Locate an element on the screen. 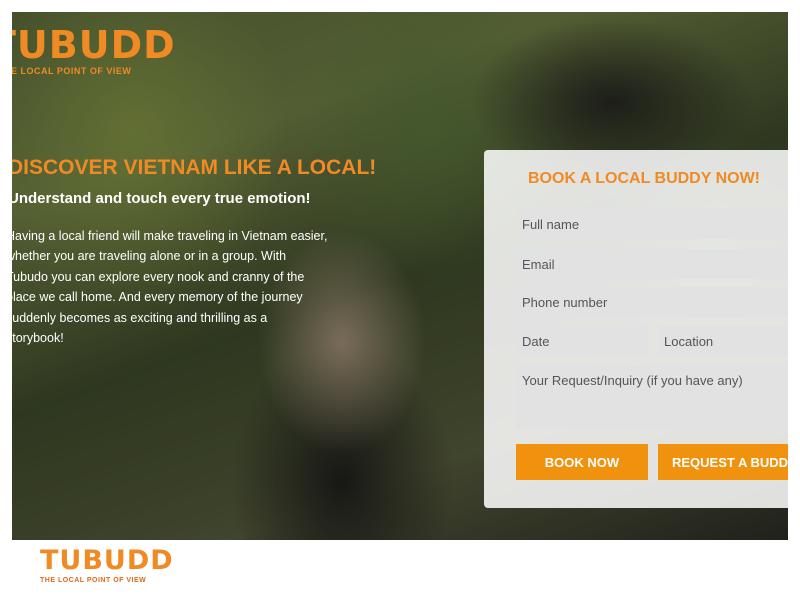 This screenshot has height=600, width=800. footer-logo: TUBUDD THE LOCAL POINT OF VIEW is located at coordinates (107, 566).